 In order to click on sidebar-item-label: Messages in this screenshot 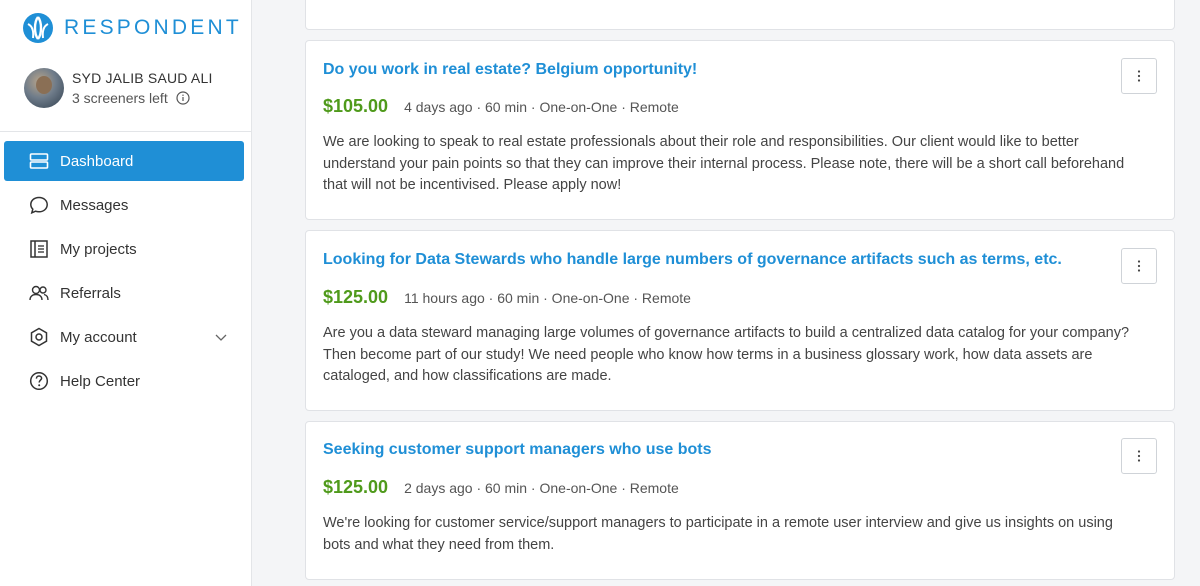, I will do `click(94, 205)`.